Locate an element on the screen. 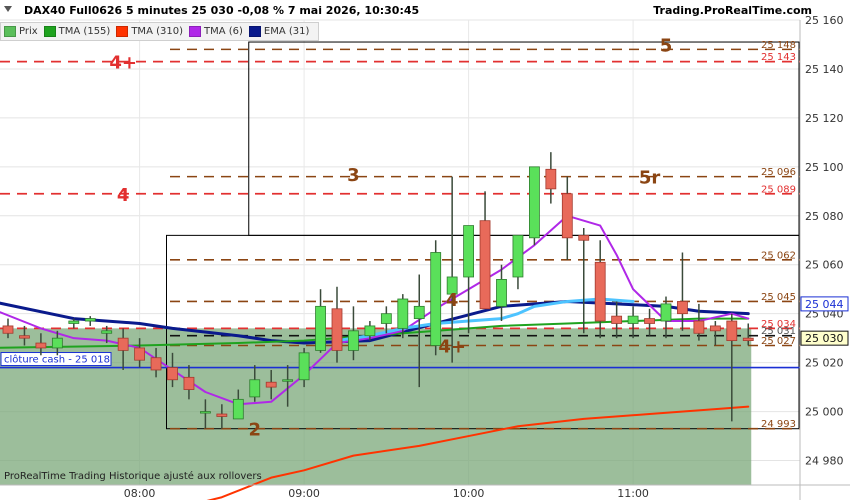 This screenshot has height=500, width=850. y-tick-label: 24 980 is located at coordinates (824, 461).